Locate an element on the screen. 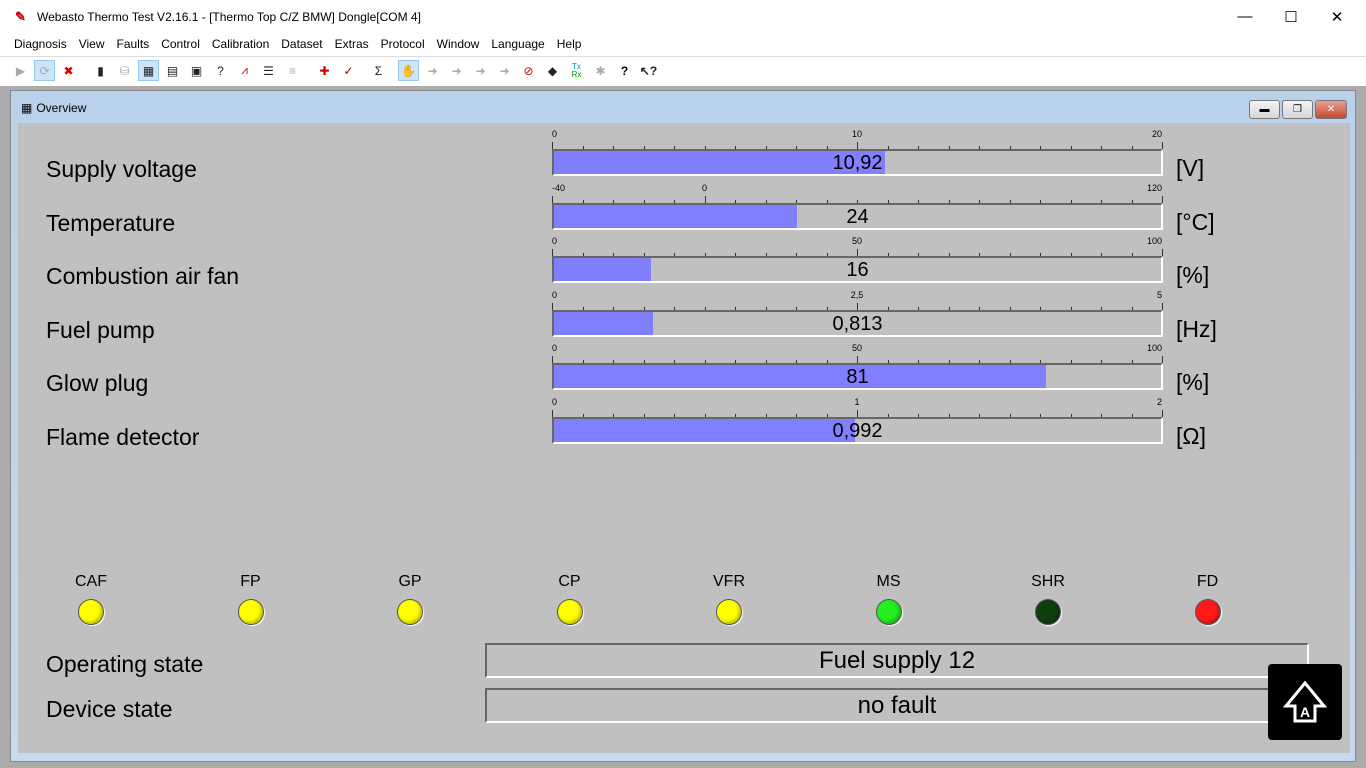  help-icon: ? is located at coordinates (624, 70).